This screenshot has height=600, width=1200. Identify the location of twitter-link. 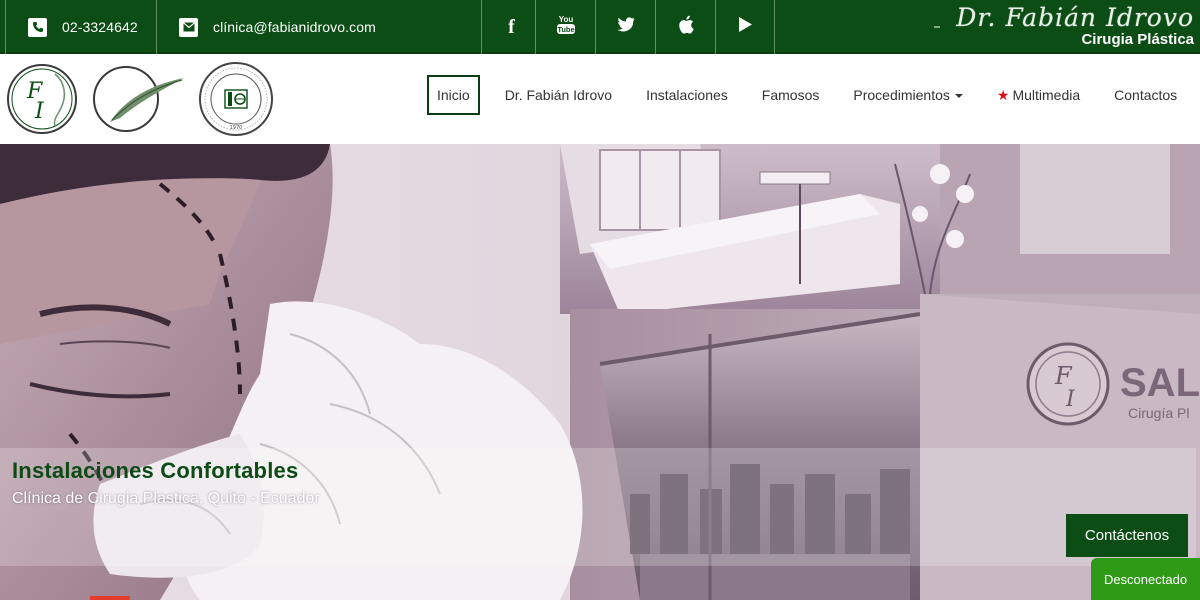
(625, 27).